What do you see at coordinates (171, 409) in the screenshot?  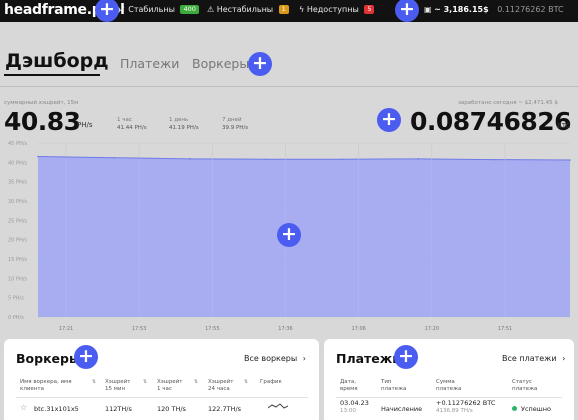 I see `worker-hashrate-1h: 120 TH/s` at bounding box center [171, 409].